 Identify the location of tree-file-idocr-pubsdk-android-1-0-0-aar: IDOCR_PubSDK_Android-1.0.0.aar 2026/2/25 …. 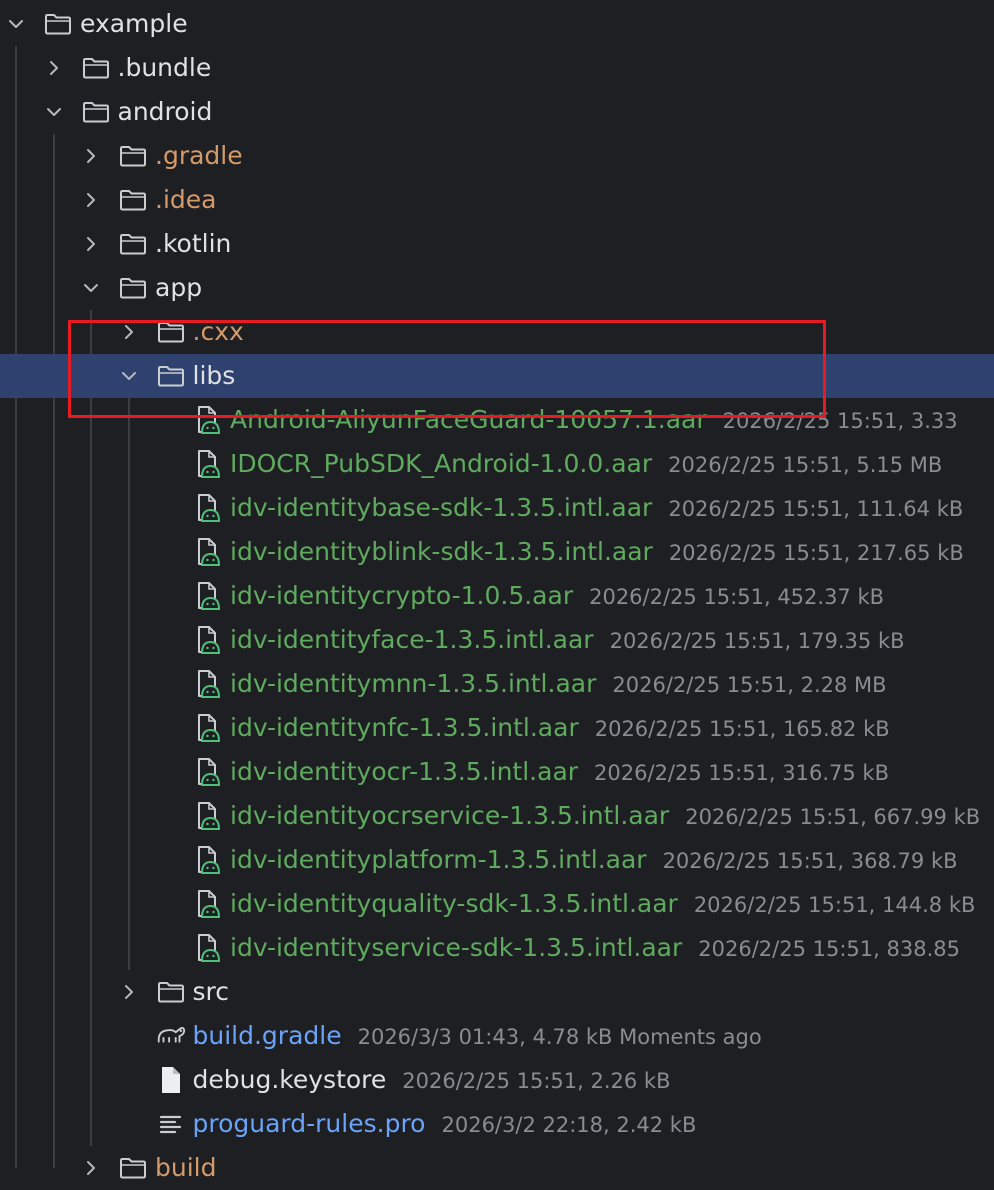
(497, 464).